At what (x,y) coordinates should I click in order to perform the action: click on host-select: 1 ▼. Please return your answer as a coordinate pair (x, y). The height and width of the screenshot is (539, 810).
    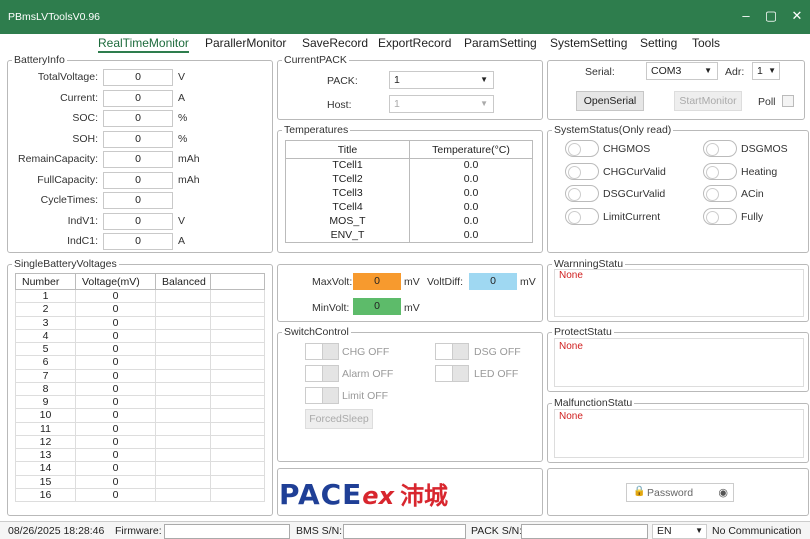
    Looking at the image, I should click on (441, 104).